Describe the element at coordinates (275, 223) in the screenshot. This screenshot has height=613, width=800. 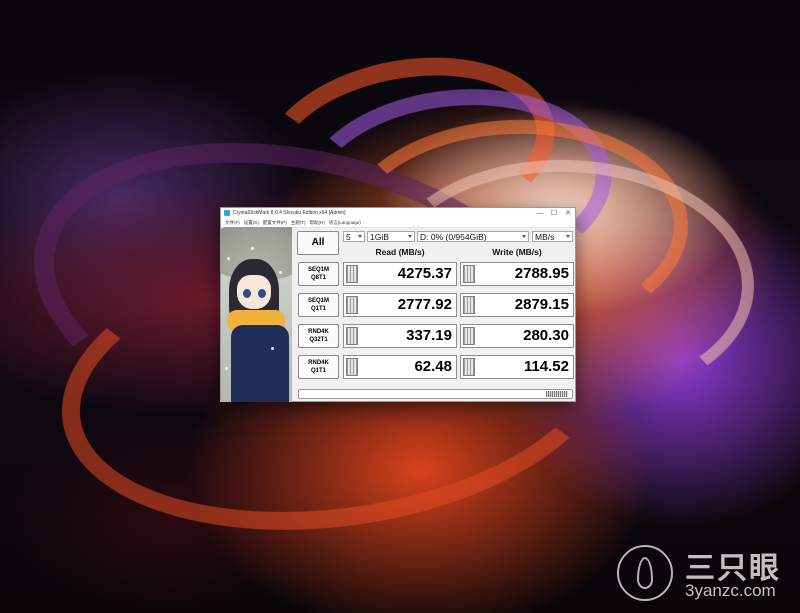
I see `menu-profile: 配置文件(P)` at that location.